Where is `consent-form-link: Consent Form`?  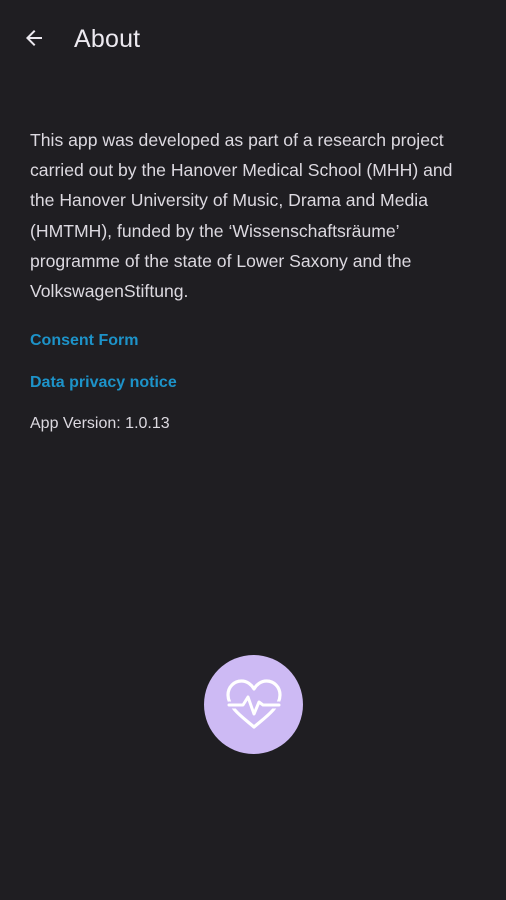 consent-form-link: Consent Form is located at coordinates (254, 341).